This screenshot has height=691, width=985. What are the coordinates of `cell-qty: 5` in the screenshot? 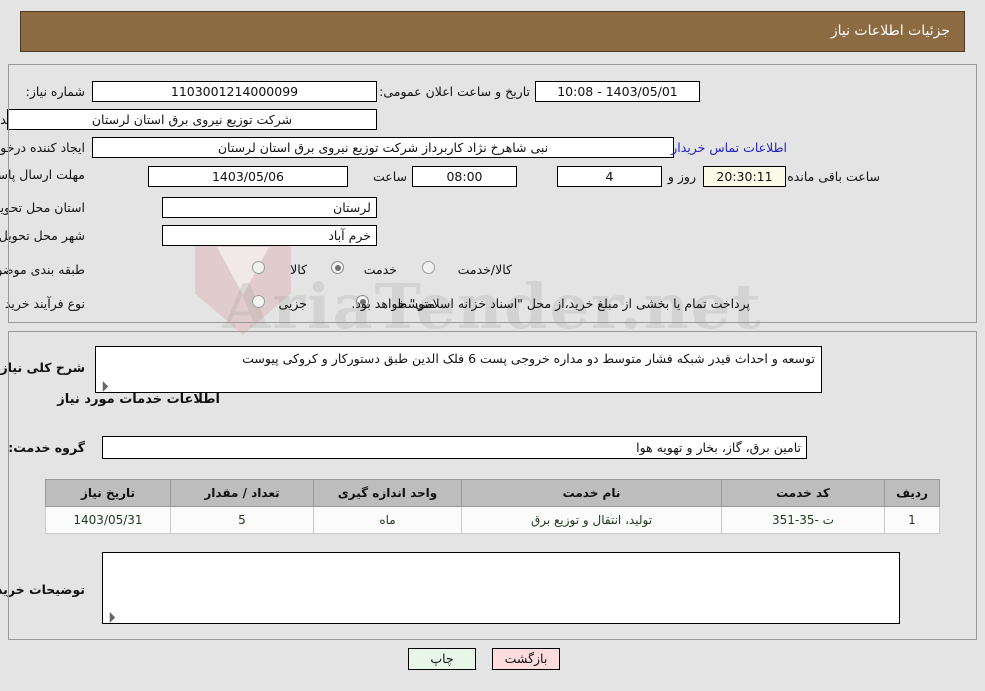 It's located at (242, 520).